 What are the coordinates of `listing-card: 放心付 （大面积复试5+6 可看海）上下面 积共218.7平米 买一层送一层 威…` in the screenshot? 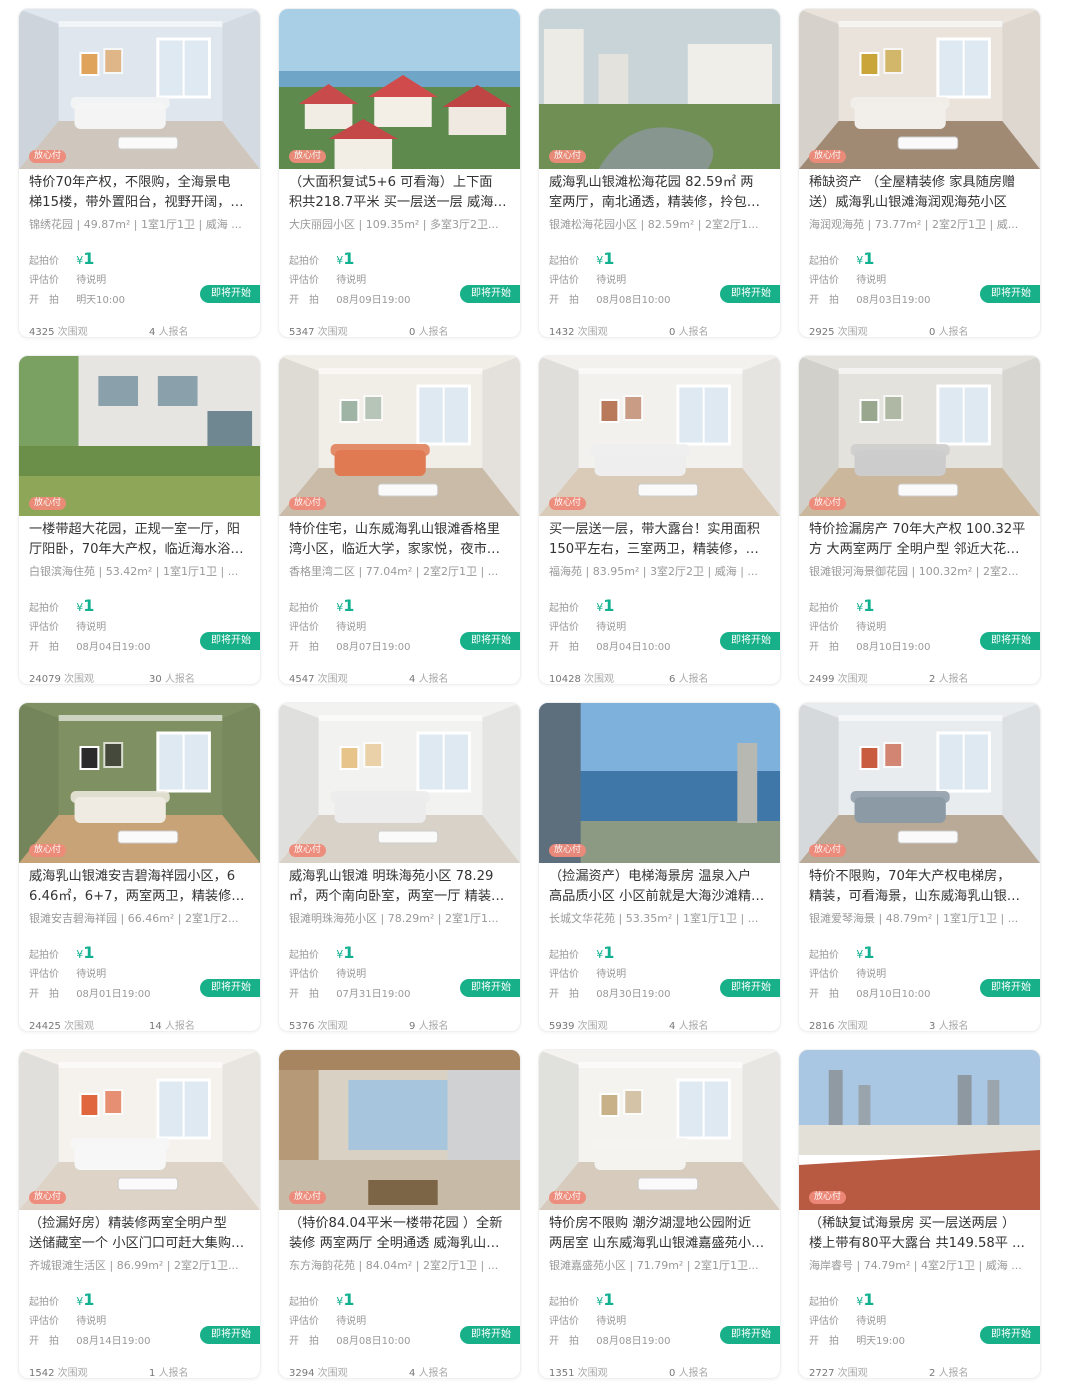 It's located at (399, 173).